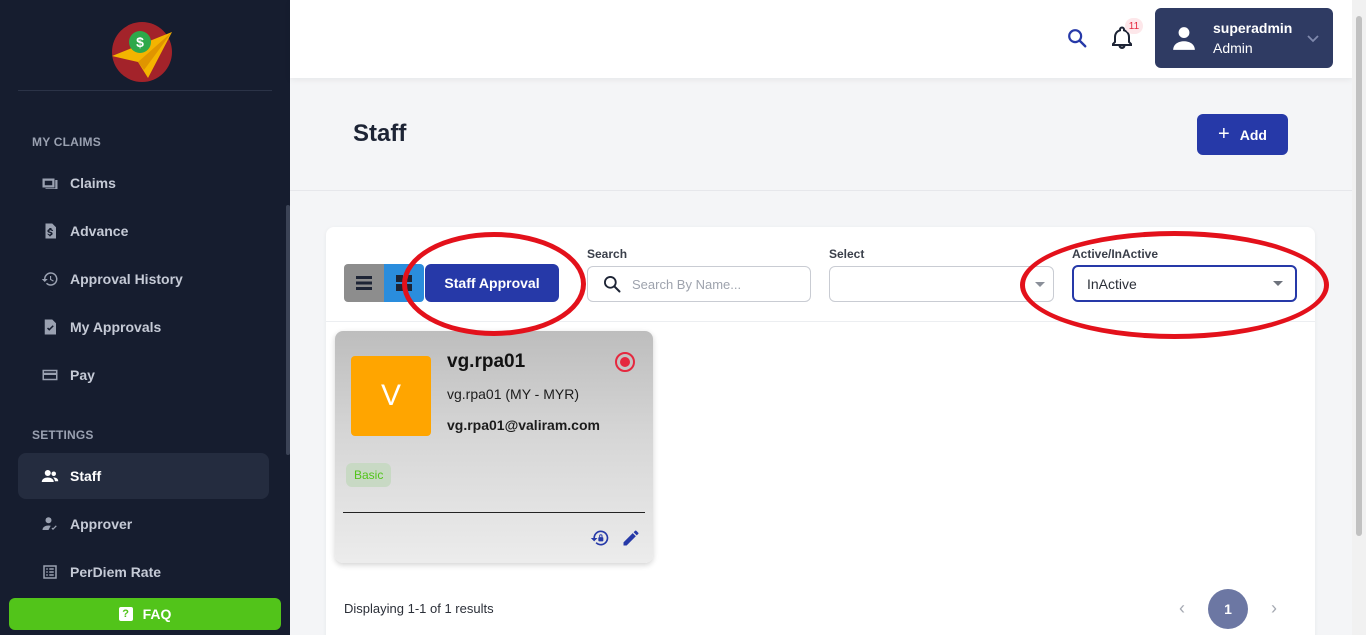 This screenshot has height=635, width=1366. Describe the element at coordinates (63, 435) in the screenshot. I see `section-title-settings: SETTINGS` at that location.